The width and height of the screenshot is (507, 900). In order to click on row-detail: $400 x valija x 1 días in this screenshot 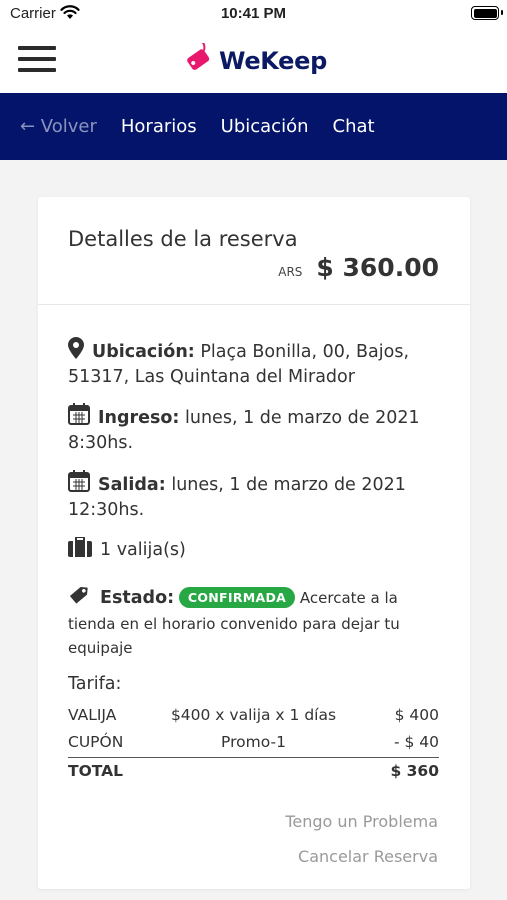, I will do `click(253, 715)`.